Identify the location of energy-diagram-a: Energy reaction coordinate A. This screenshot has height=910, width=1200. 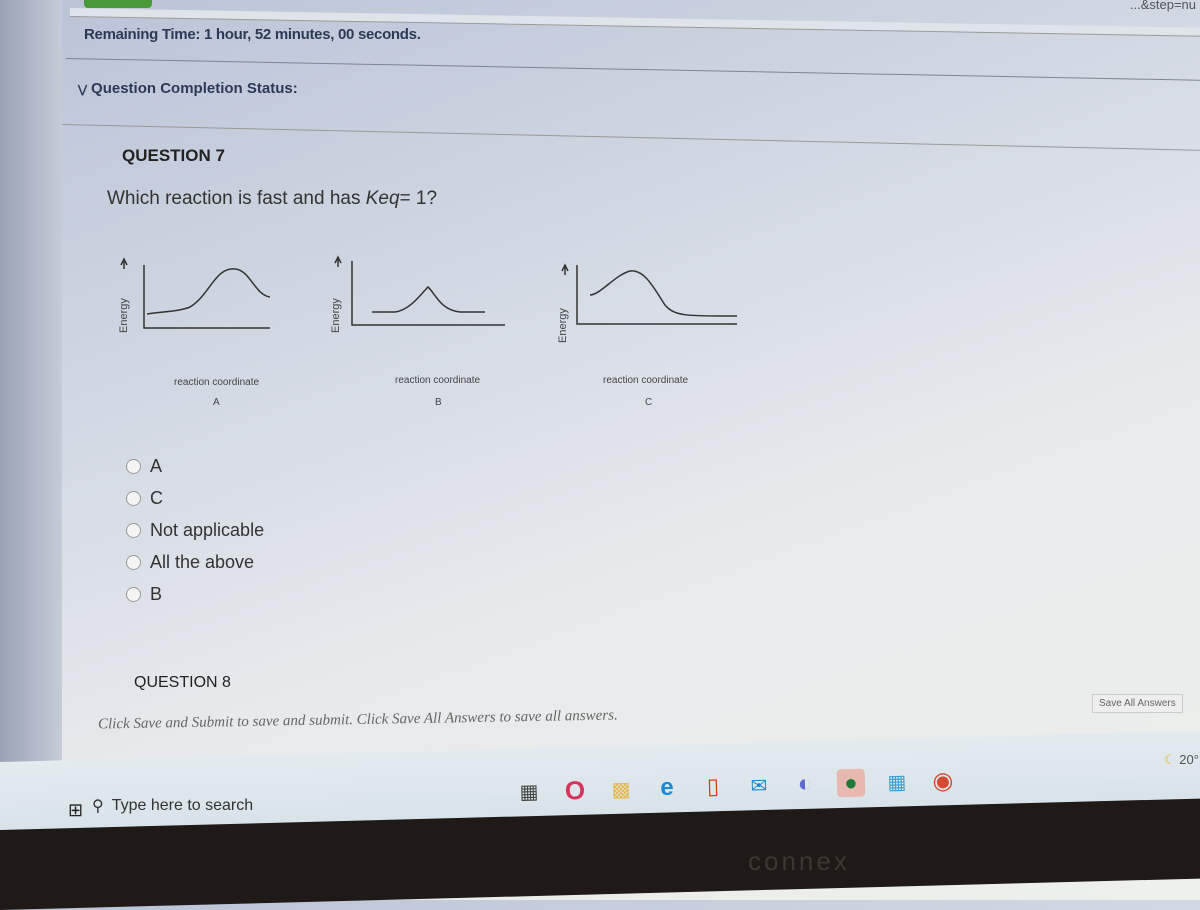
(210, 335).